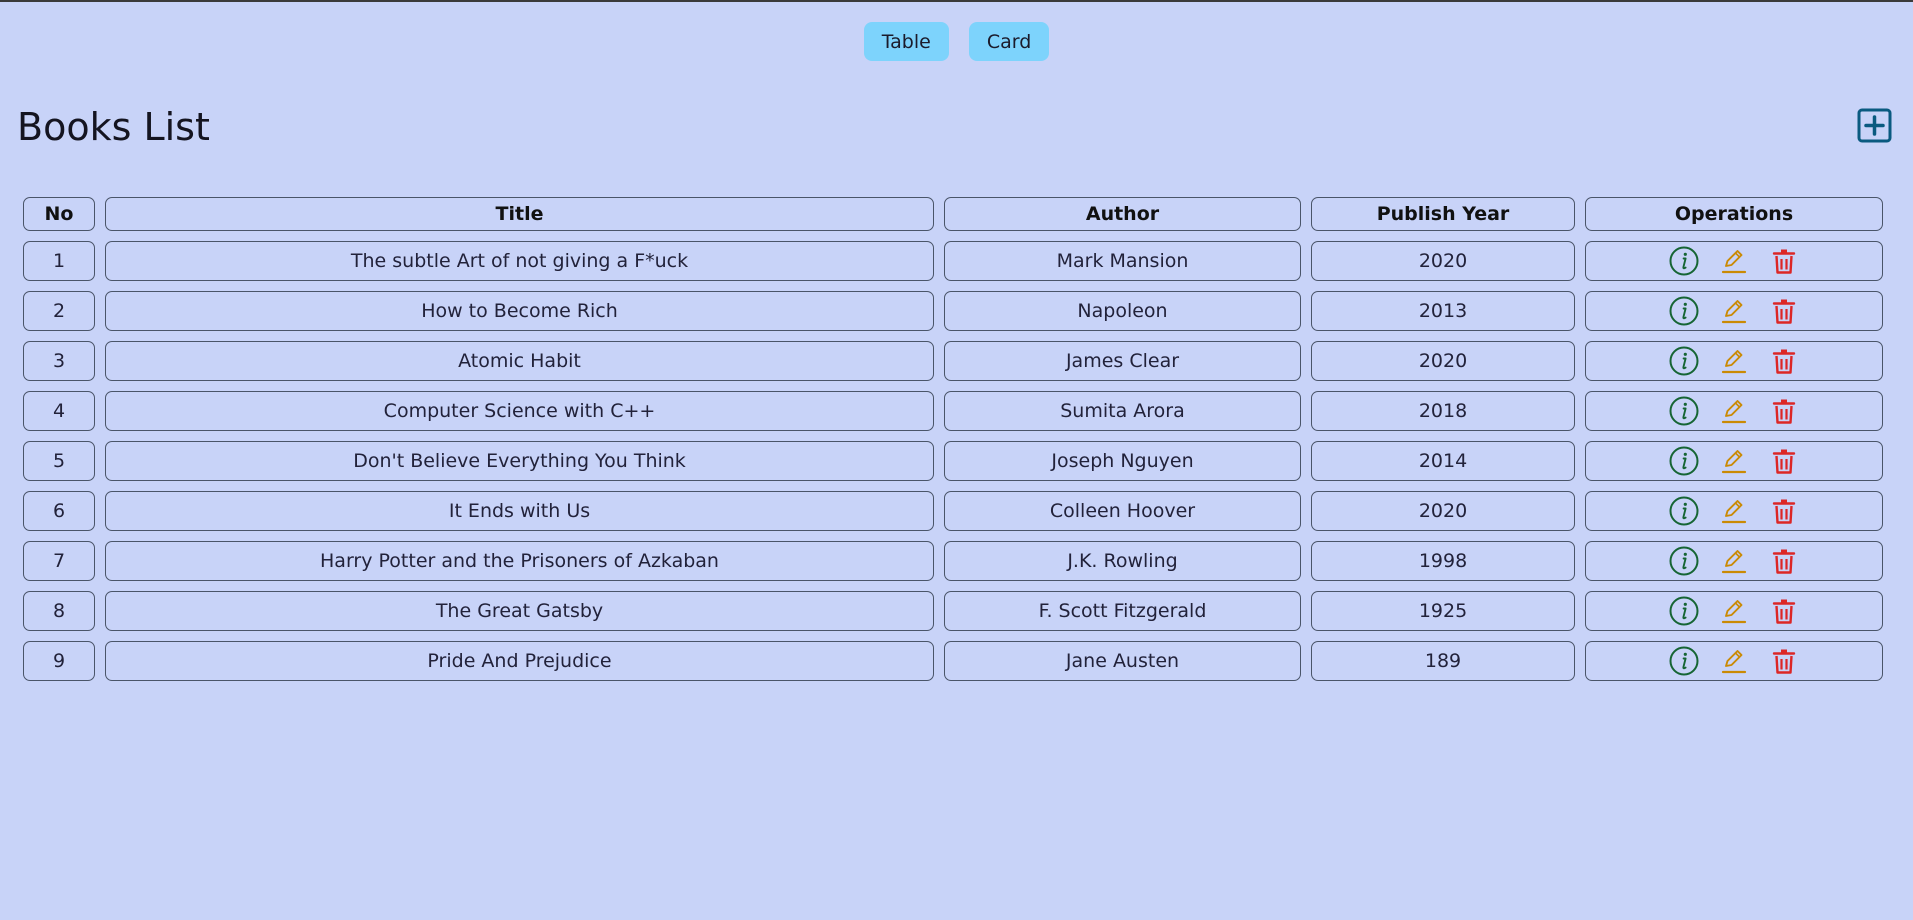  Describe the element at coordinates (59, 611) in the screenshot. I see `cell-no: 8` at that location.